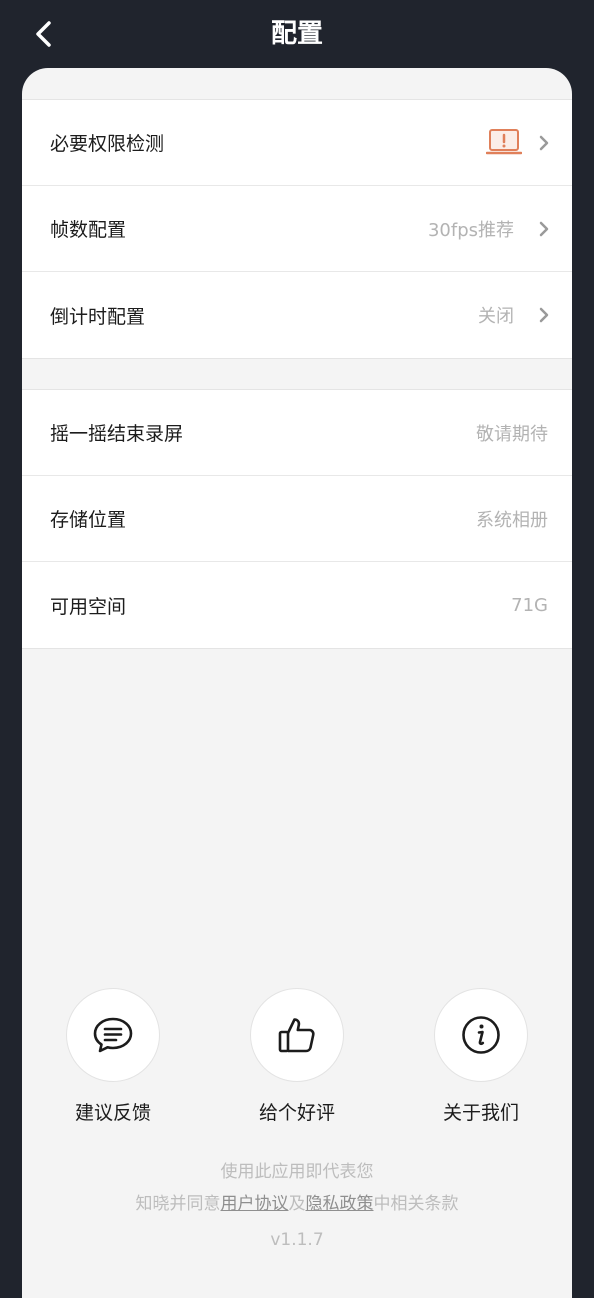 The width and height of the screenshot is (594, 1298). I want to click on about-us-button: 关于我们, so click(481, 1056).